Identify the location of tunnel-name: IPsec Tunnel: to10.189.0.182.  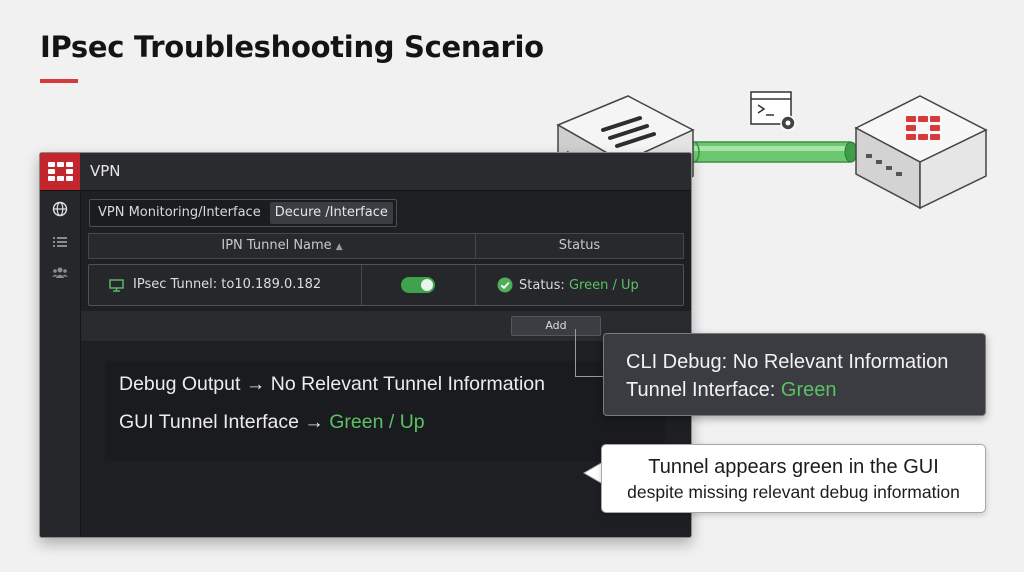
(227, 284).